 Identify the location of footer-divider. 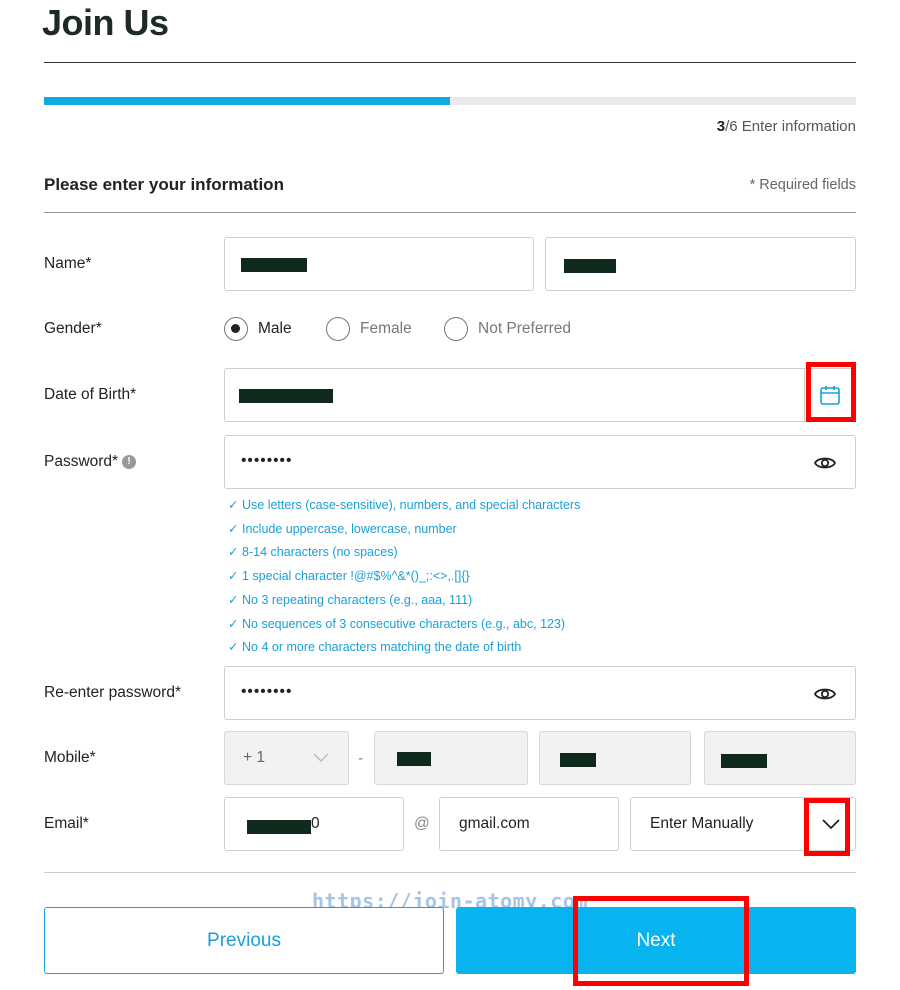
(450, 872).